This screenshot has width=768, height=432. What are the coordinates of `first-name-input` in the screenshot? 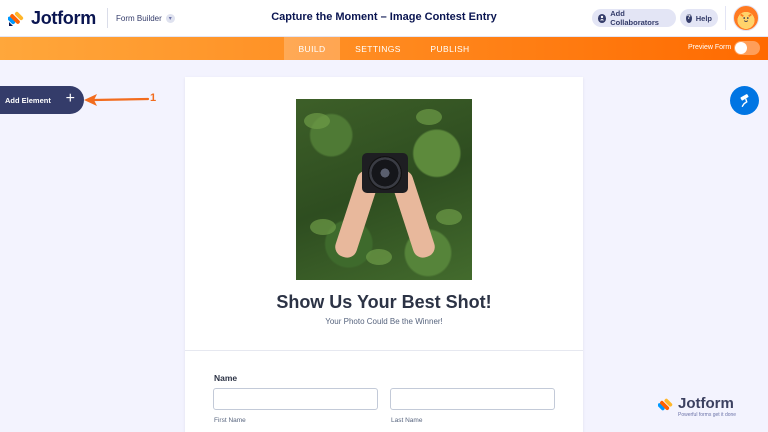 It's located at (295, 399).